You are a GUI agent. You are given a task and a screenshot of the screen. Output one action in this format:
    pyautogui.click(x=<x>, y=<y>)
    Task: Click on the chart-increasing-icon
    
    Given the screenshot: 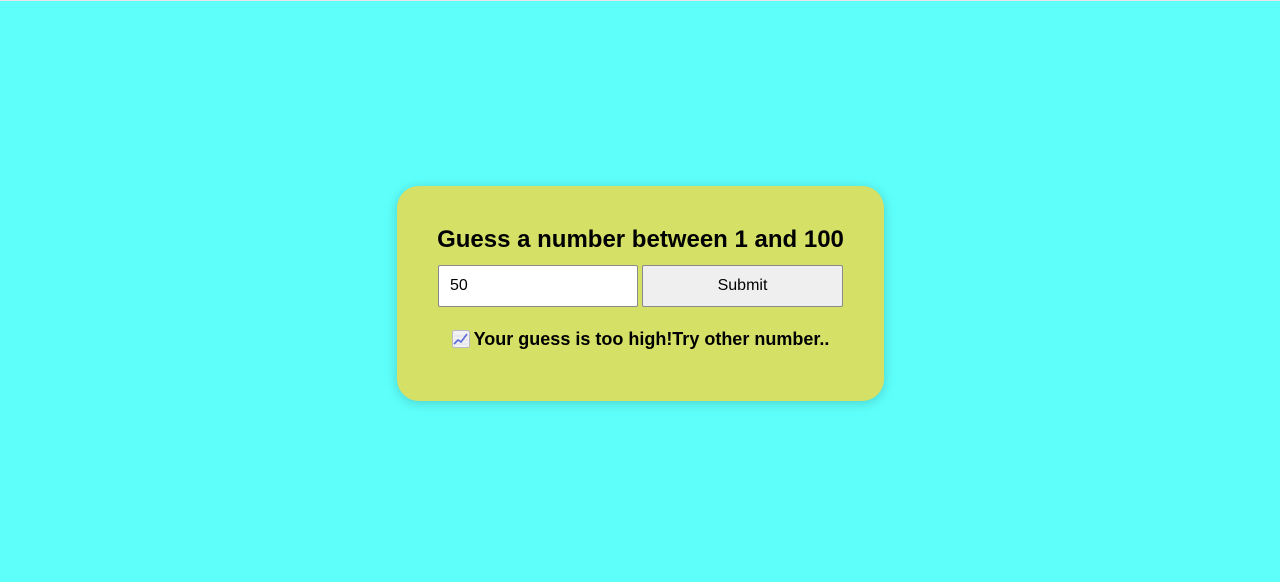 What is the action you would take?
    pyautogui.click(x=460, y=339)
    